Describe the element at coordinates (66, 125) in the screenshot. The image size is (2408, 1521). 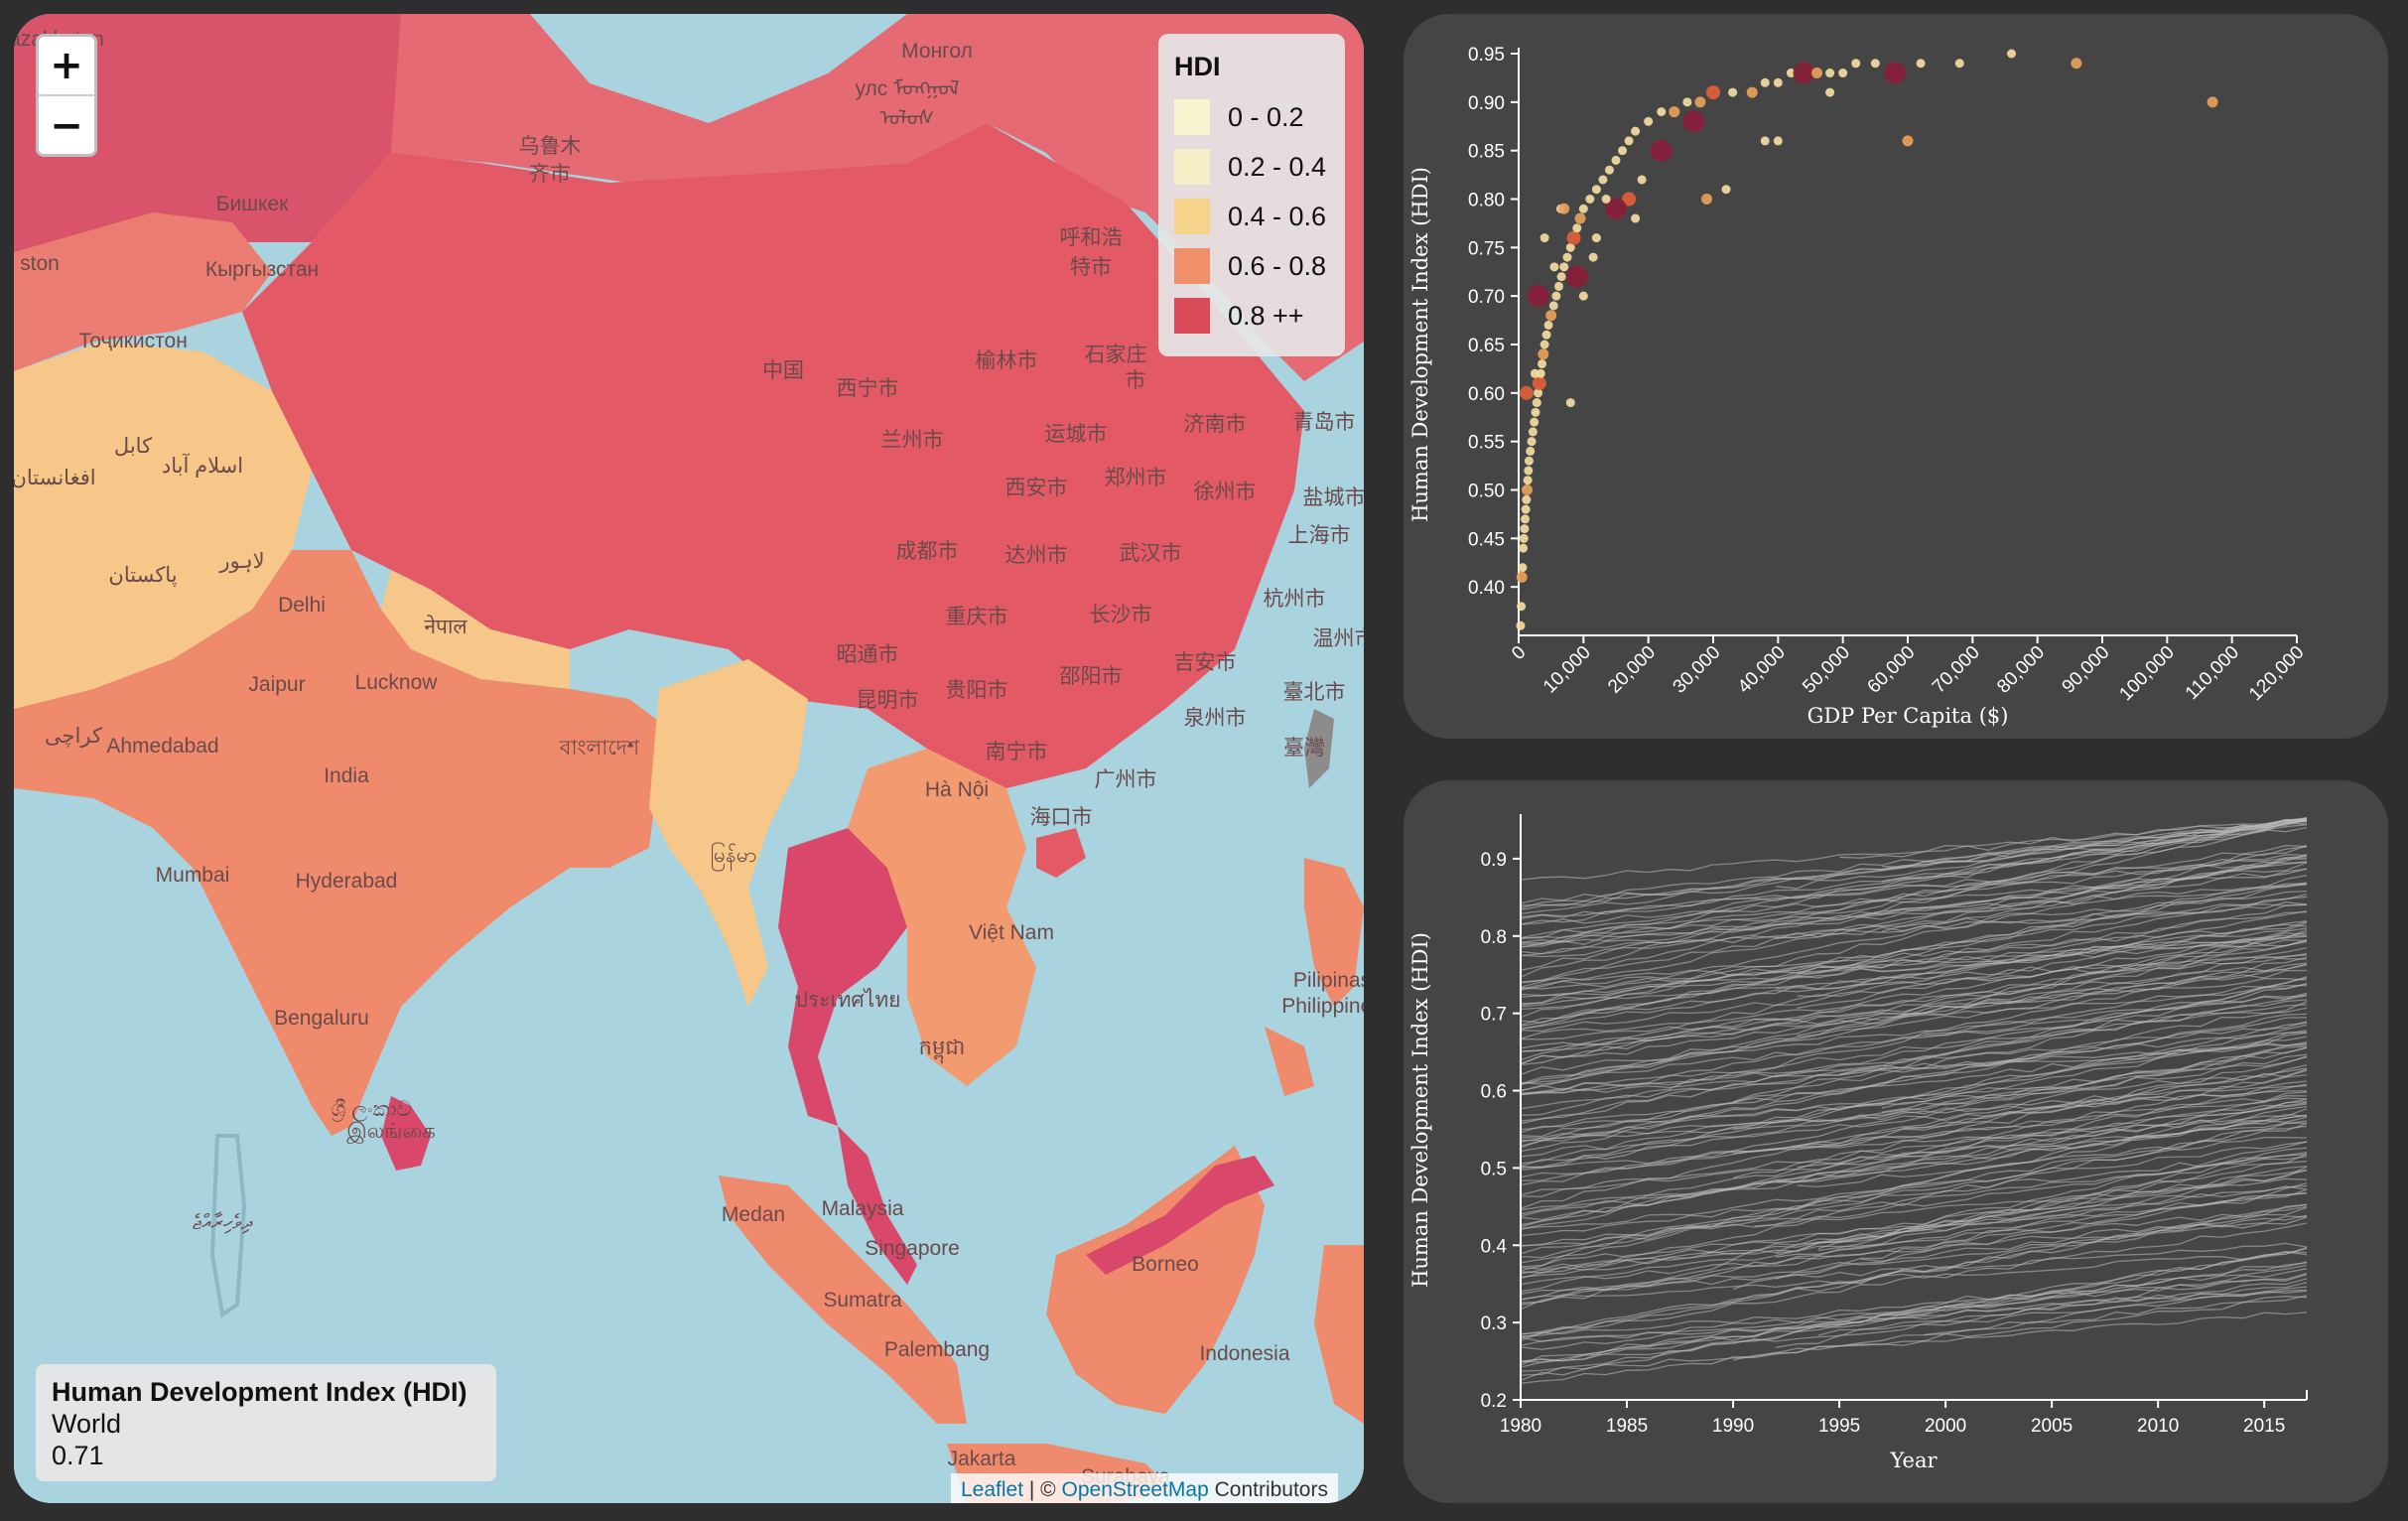
I see `zoom-out-button: −` at that location.